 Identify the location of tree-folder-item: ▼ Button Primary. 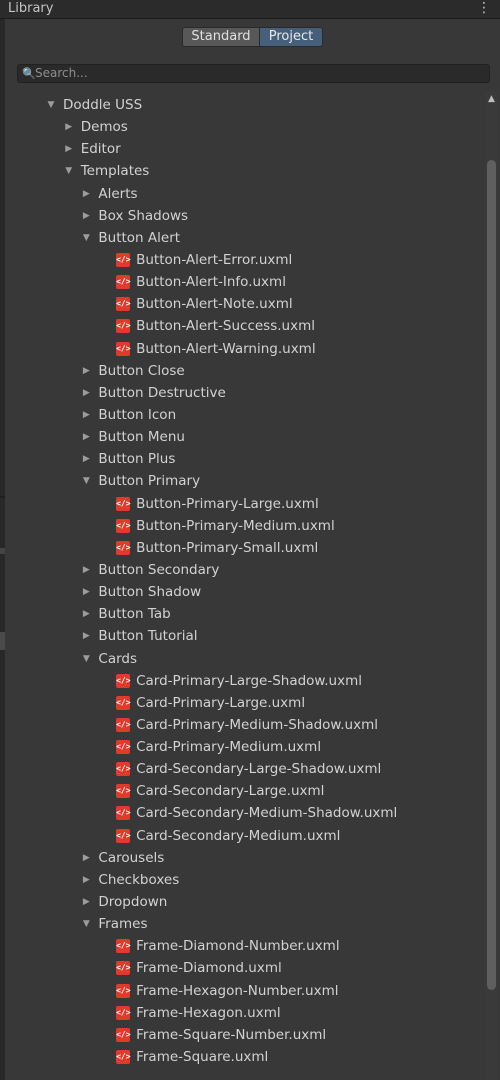
(245, 481).